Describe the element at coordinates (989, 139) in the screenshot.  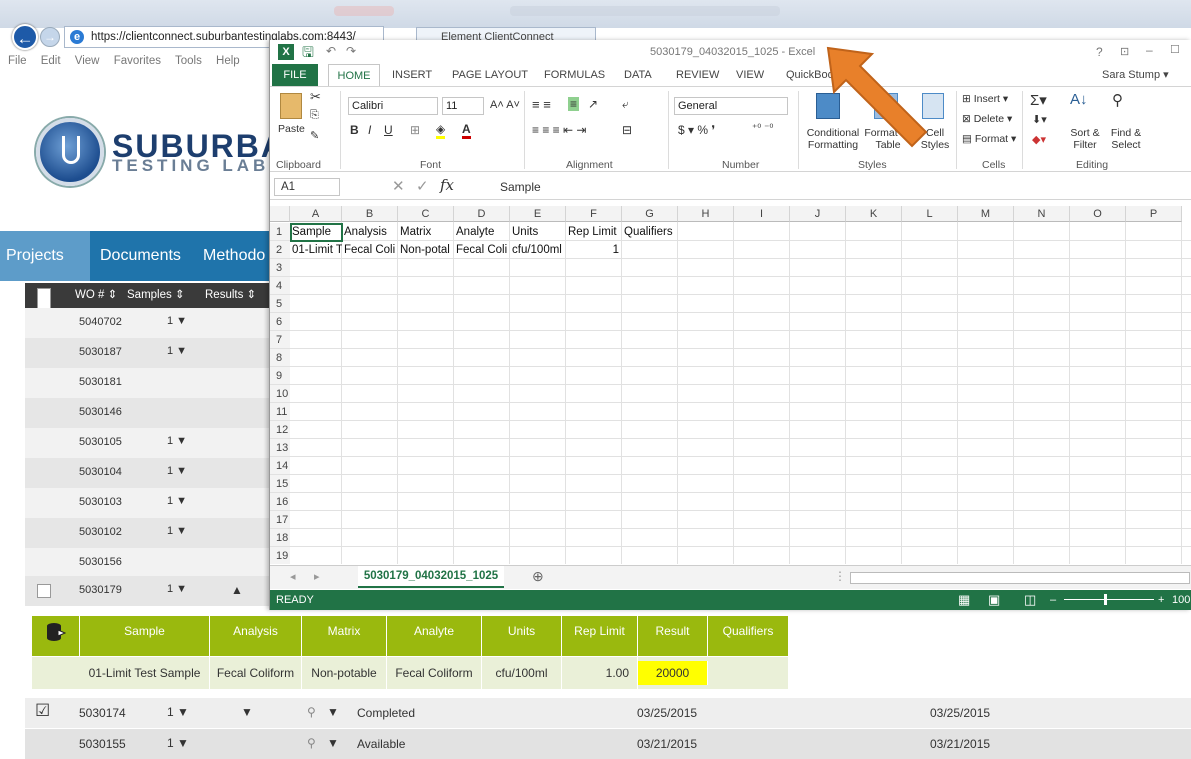
I see `format-button: ▤ Format ▾` at that location.